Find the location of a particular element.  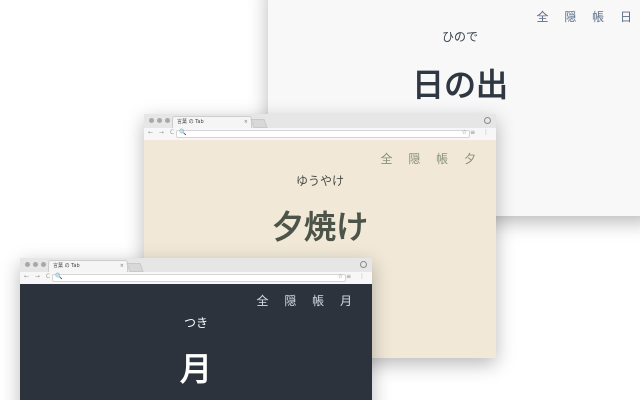

word-main: 月 is located at coordinates (195, 369).